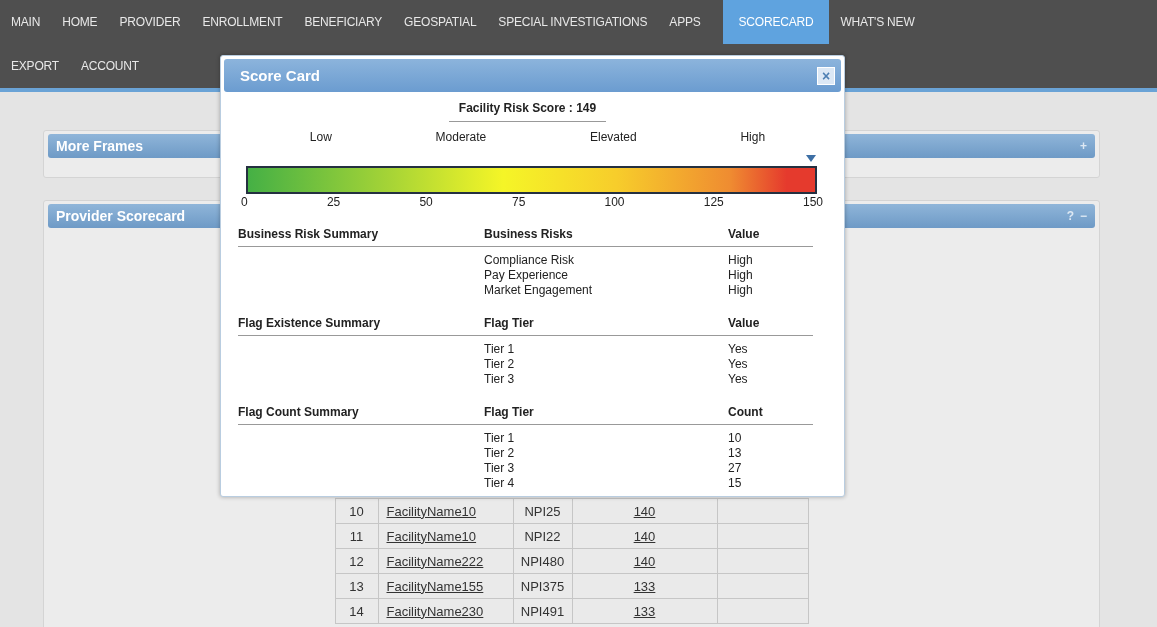 Image resolution: width=1157 pixels, height=627 pixels. I want to click on nav-tab: ENROLLMENT, so click(242, 22).